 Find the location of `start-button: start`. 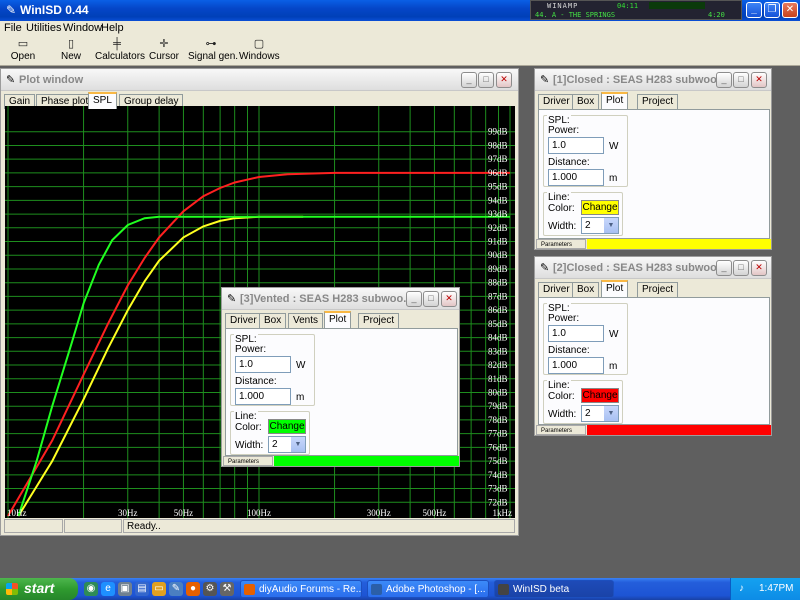

start-button: start is located at coordinates (39, 589).